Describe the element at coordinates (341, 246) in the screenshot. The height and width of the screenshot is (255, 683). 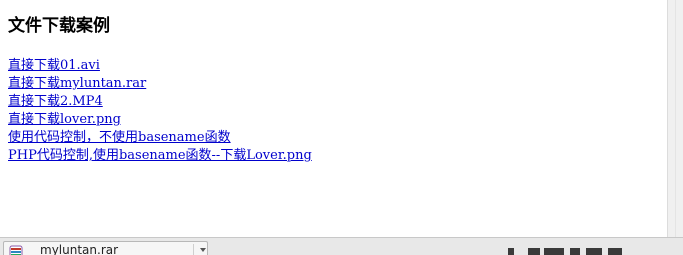
I see `download-shelf: myluntan.rar` at that location.